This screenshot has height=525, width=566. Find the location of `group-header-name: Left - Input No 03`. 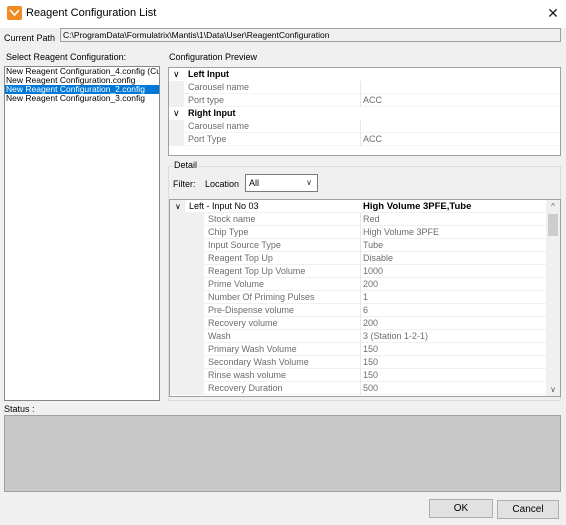

group-header-name: Left - Input No 03 is located at coordinates (224, 206).